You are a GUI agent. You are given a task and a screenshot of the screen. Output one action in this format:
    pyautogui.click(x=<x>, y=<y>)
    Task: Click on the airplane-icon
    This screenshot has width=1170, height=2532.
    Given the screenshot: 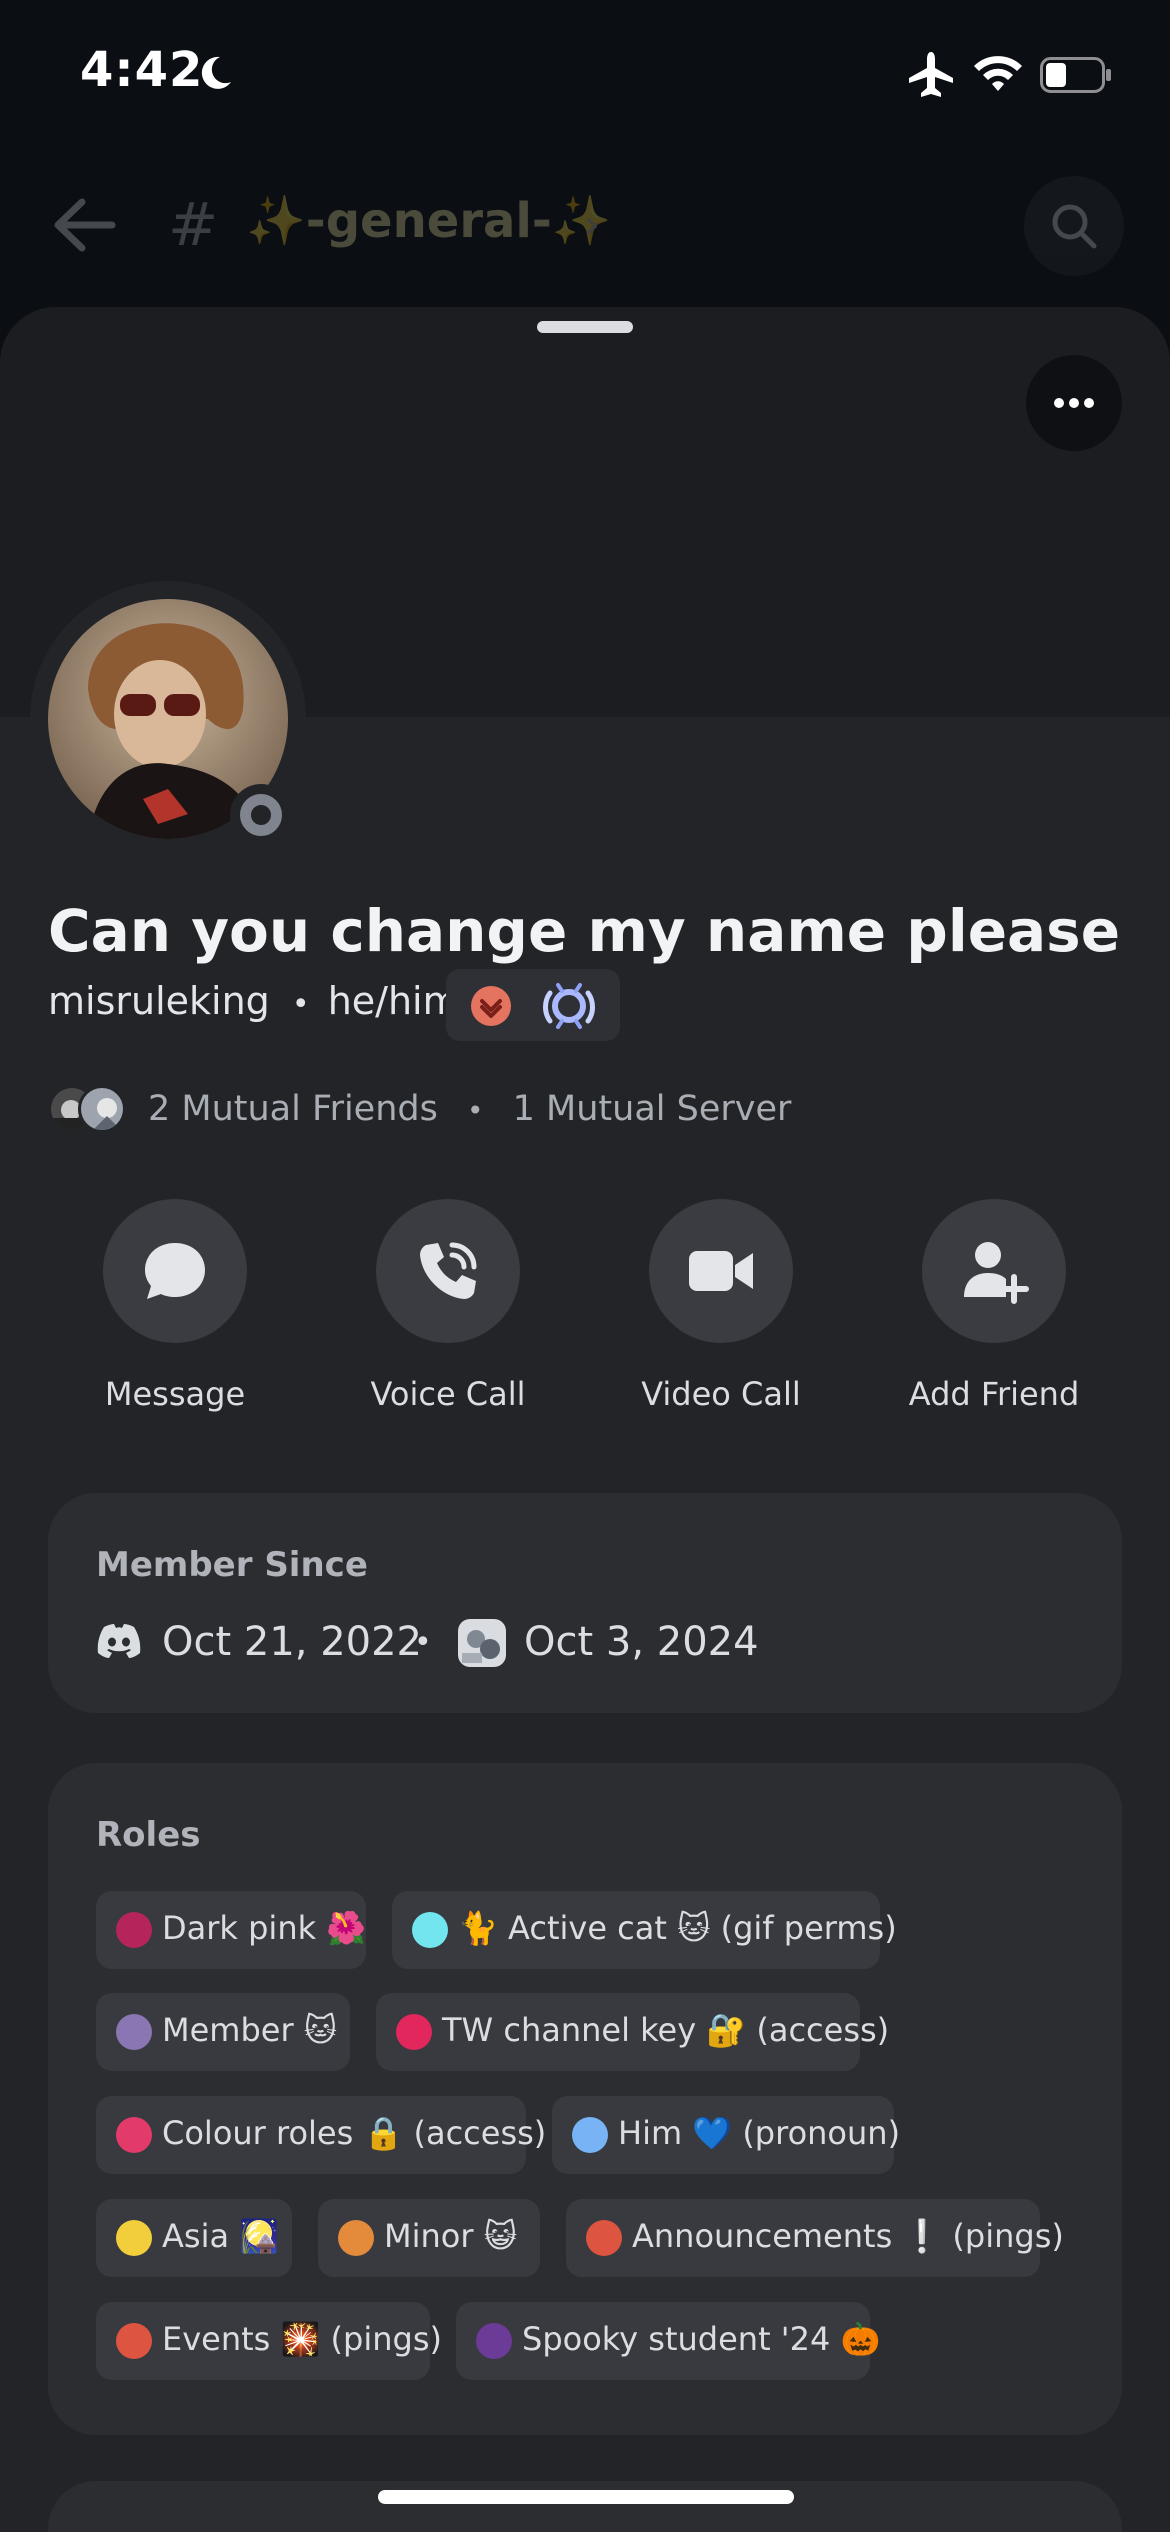 What is the action you would take?
    pyautogui.click(x=931, y=74)
    